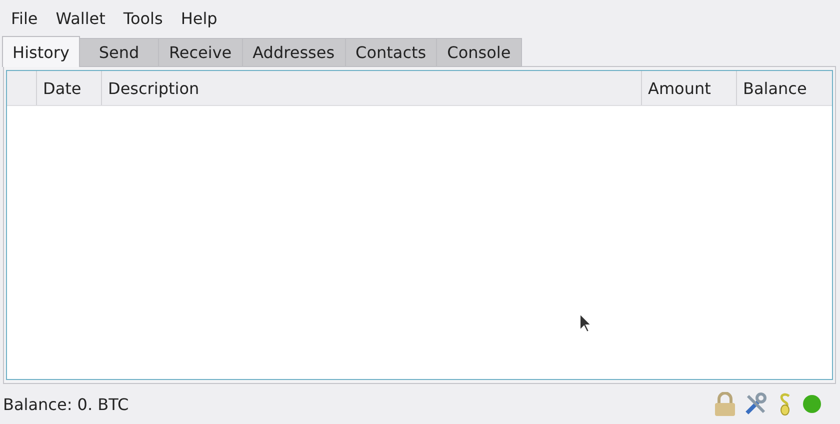 The width and height of the screenshot is (840, 424). Describe the element at coordinates (69, 88) in the screenshot. I see `column-header: Date` at that location.